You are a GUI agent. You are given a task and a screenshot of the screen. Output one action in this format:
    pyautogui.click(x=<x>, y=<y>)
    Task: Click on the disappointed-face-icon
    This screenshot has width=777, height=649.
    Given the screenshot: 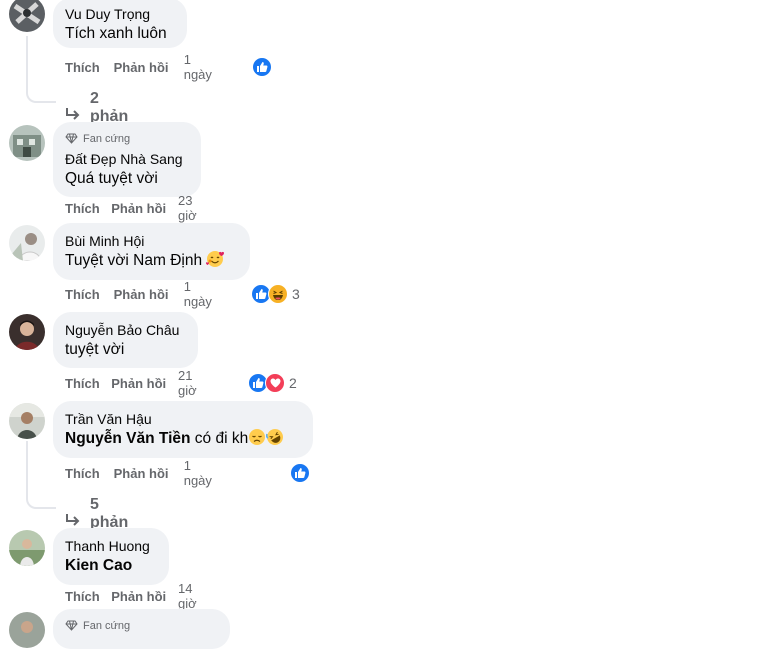 What is the action you would take?
    pyautogui.click(x=257, y=440)
    